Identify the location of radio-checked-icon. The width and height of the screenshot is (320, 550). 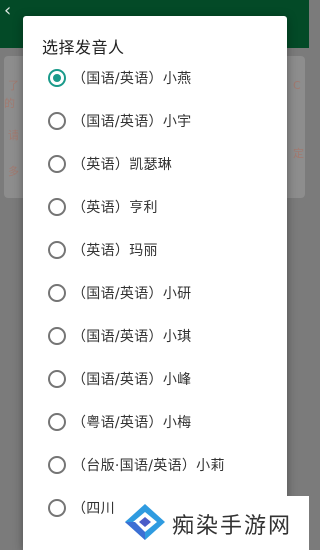
(57, 78).